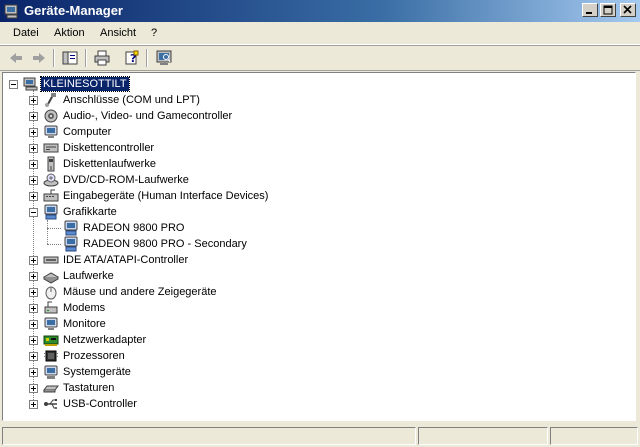 The image size is (640, 447). What do you see at coordinates (51, 180) in the screenshot?
I see `cdrom-icon` at bounding box center [51, 180].